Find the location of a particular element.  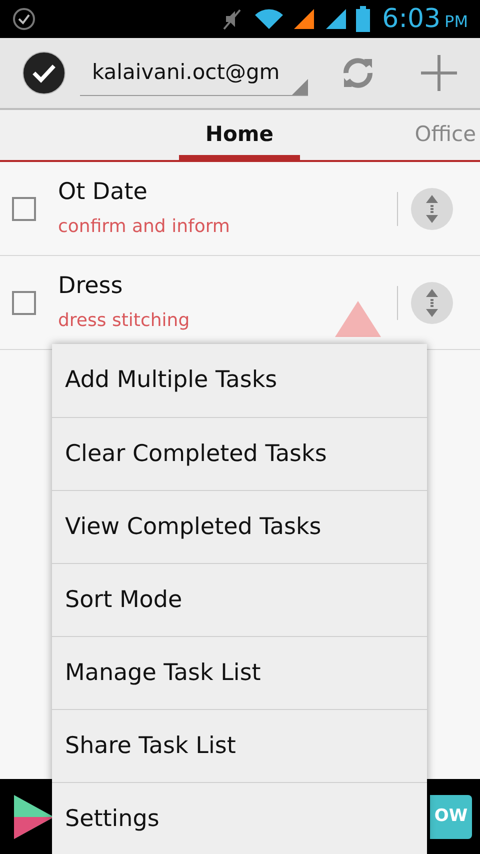

mute-icon is located at coordinates (232, 19).